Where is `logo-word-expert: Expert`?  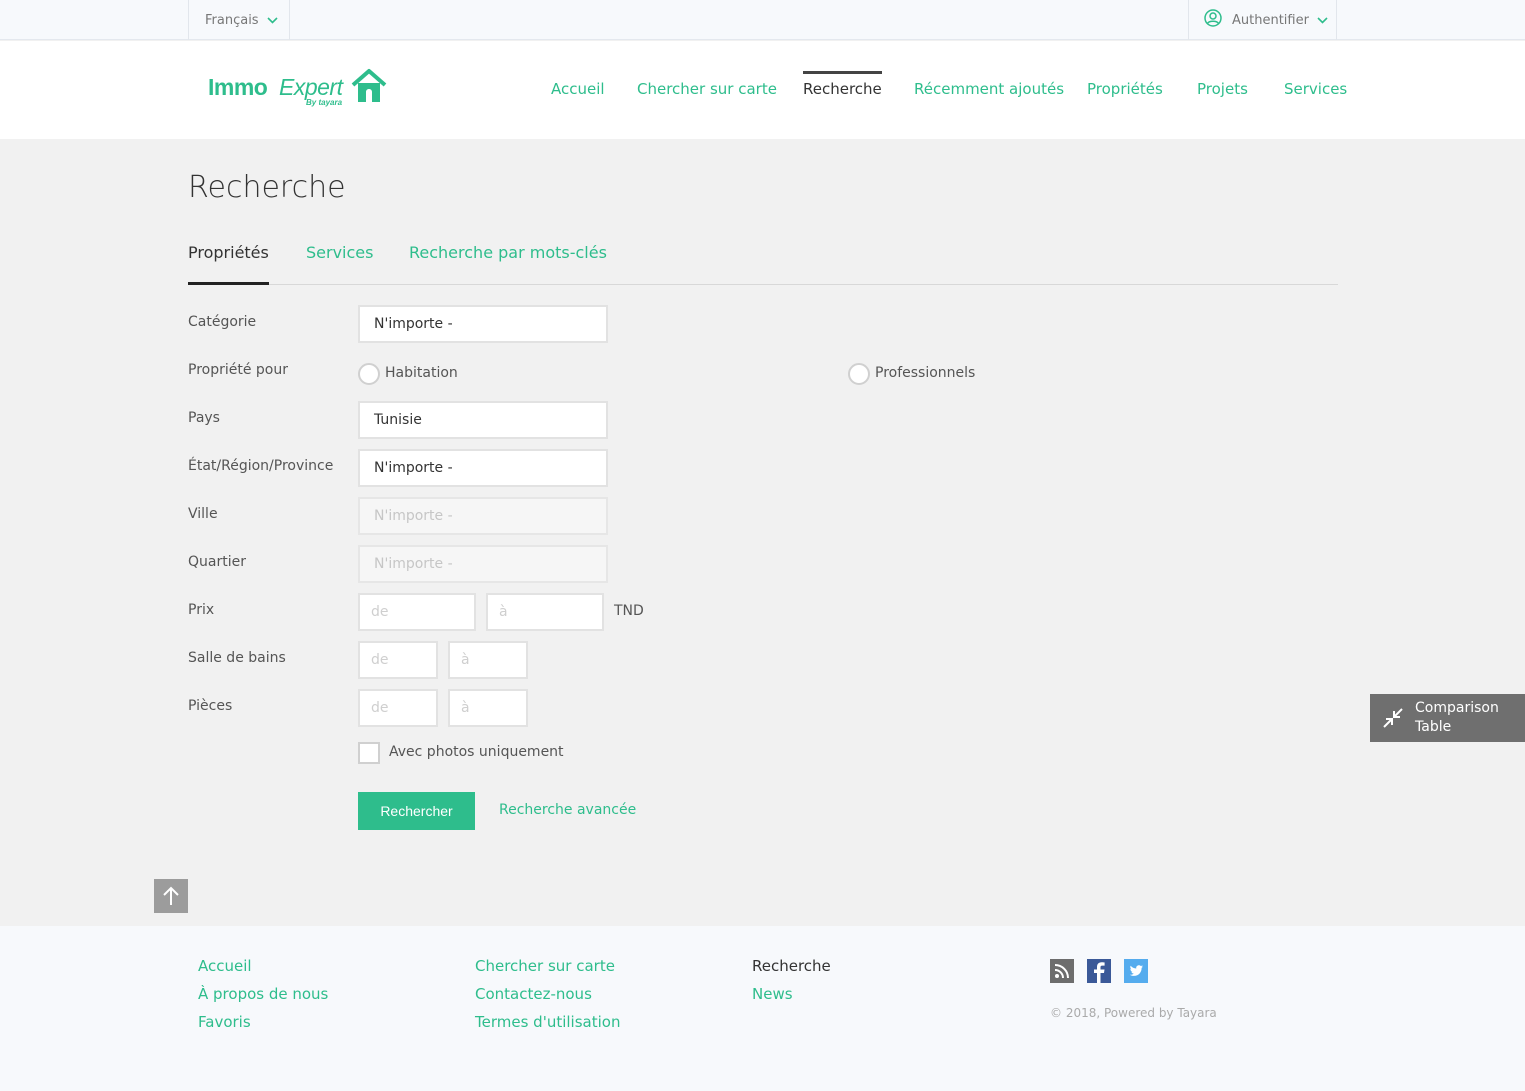 logo-word-expert: Expert is located at coordinates (311, 87).